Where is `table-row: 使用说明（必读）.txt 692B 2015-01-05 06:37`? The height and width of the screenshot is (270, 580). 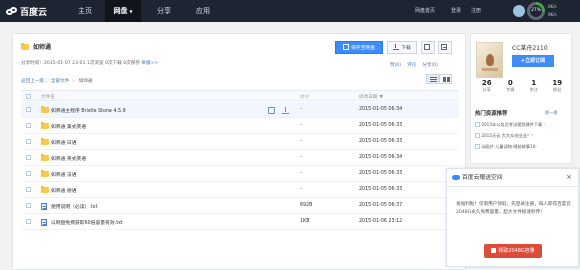
table-row: 使用说明（必读）.txt 692B 2015-01-05 06:37 is located at coordinates (240, 206).